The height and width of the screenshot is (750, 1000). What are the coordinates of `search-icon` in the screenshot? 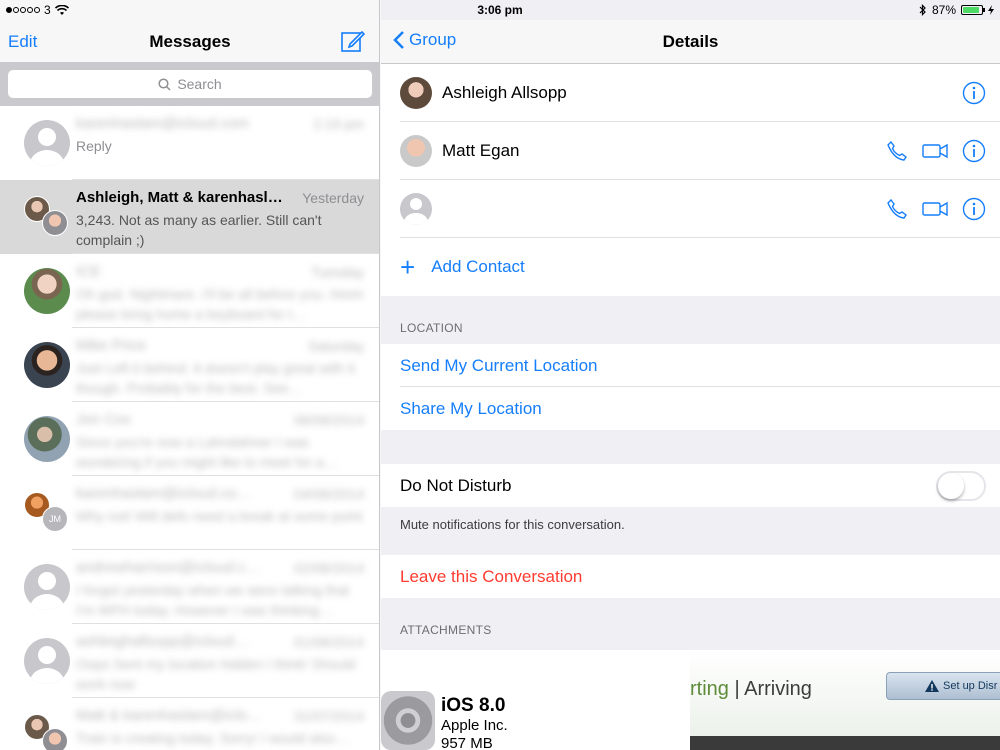 It's located at (164, 84).